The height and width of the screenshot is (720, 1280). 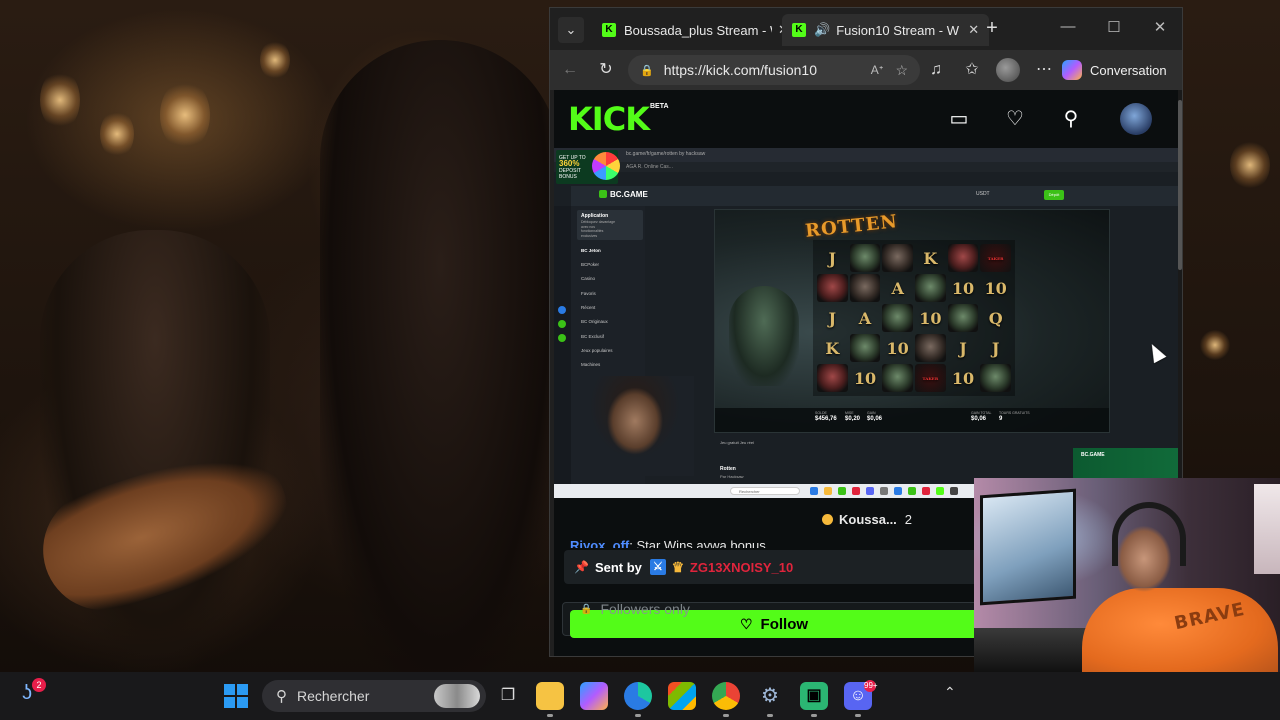 I want to click on tab-actions-menu-button: ⌄, so click(x=571, y=30).